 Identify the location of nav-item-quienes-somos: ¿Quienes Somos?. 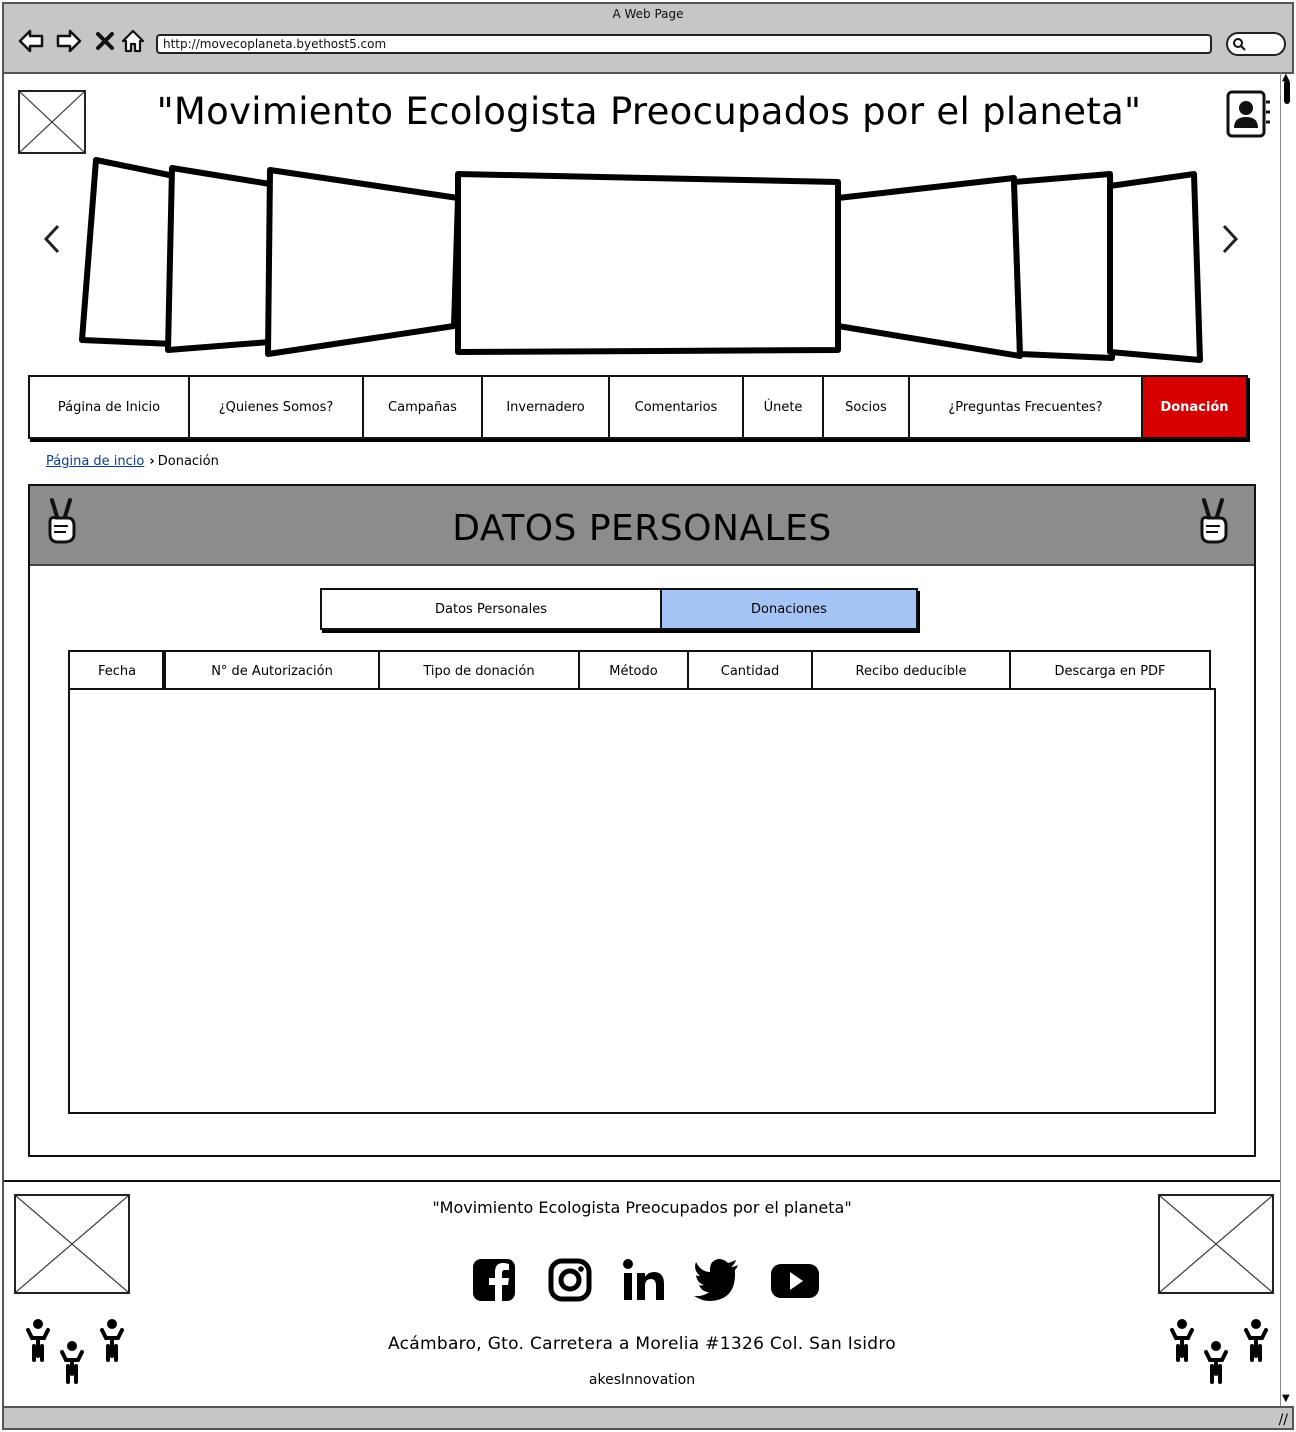
(277, 407).